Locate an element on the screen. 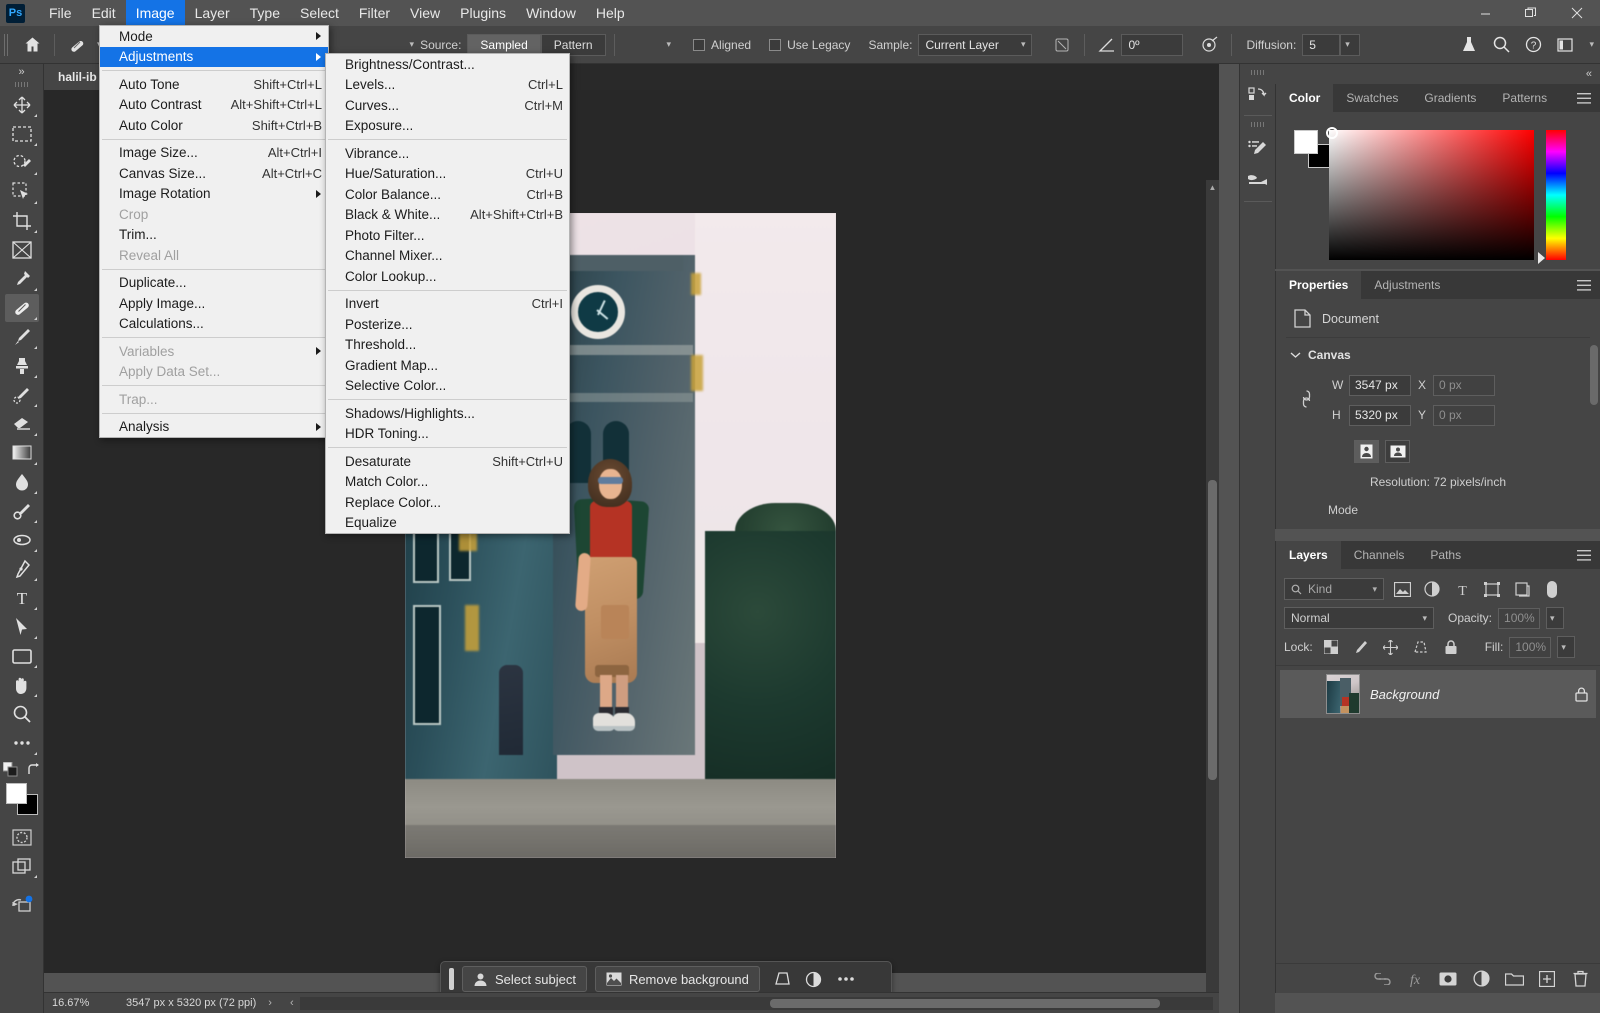 The width and height of the screenshot is (1600, 1013). menu-plugins: Plugins is located at coordinates (483, 13).